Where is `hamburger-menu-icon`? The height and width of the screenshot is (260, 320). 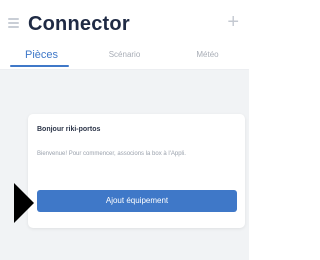
hamburger-menu-icon is located at coordinates (13, 23).